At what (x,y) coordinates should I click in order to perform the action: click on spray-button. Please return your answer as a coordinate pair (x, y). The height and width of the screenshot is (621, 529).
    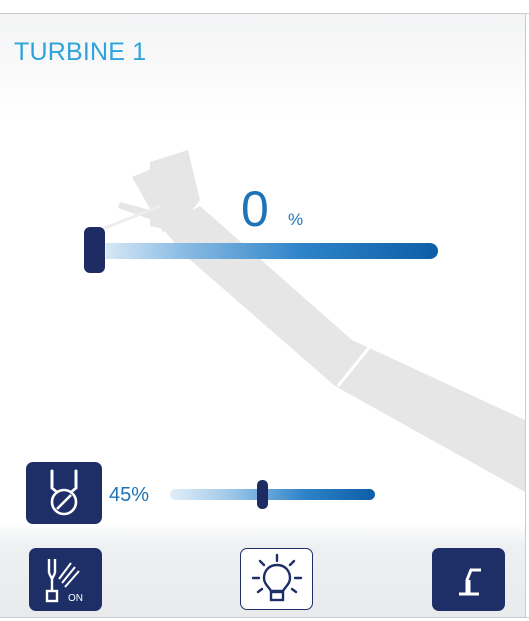
    Looking at the image, I should click on (64, 493).